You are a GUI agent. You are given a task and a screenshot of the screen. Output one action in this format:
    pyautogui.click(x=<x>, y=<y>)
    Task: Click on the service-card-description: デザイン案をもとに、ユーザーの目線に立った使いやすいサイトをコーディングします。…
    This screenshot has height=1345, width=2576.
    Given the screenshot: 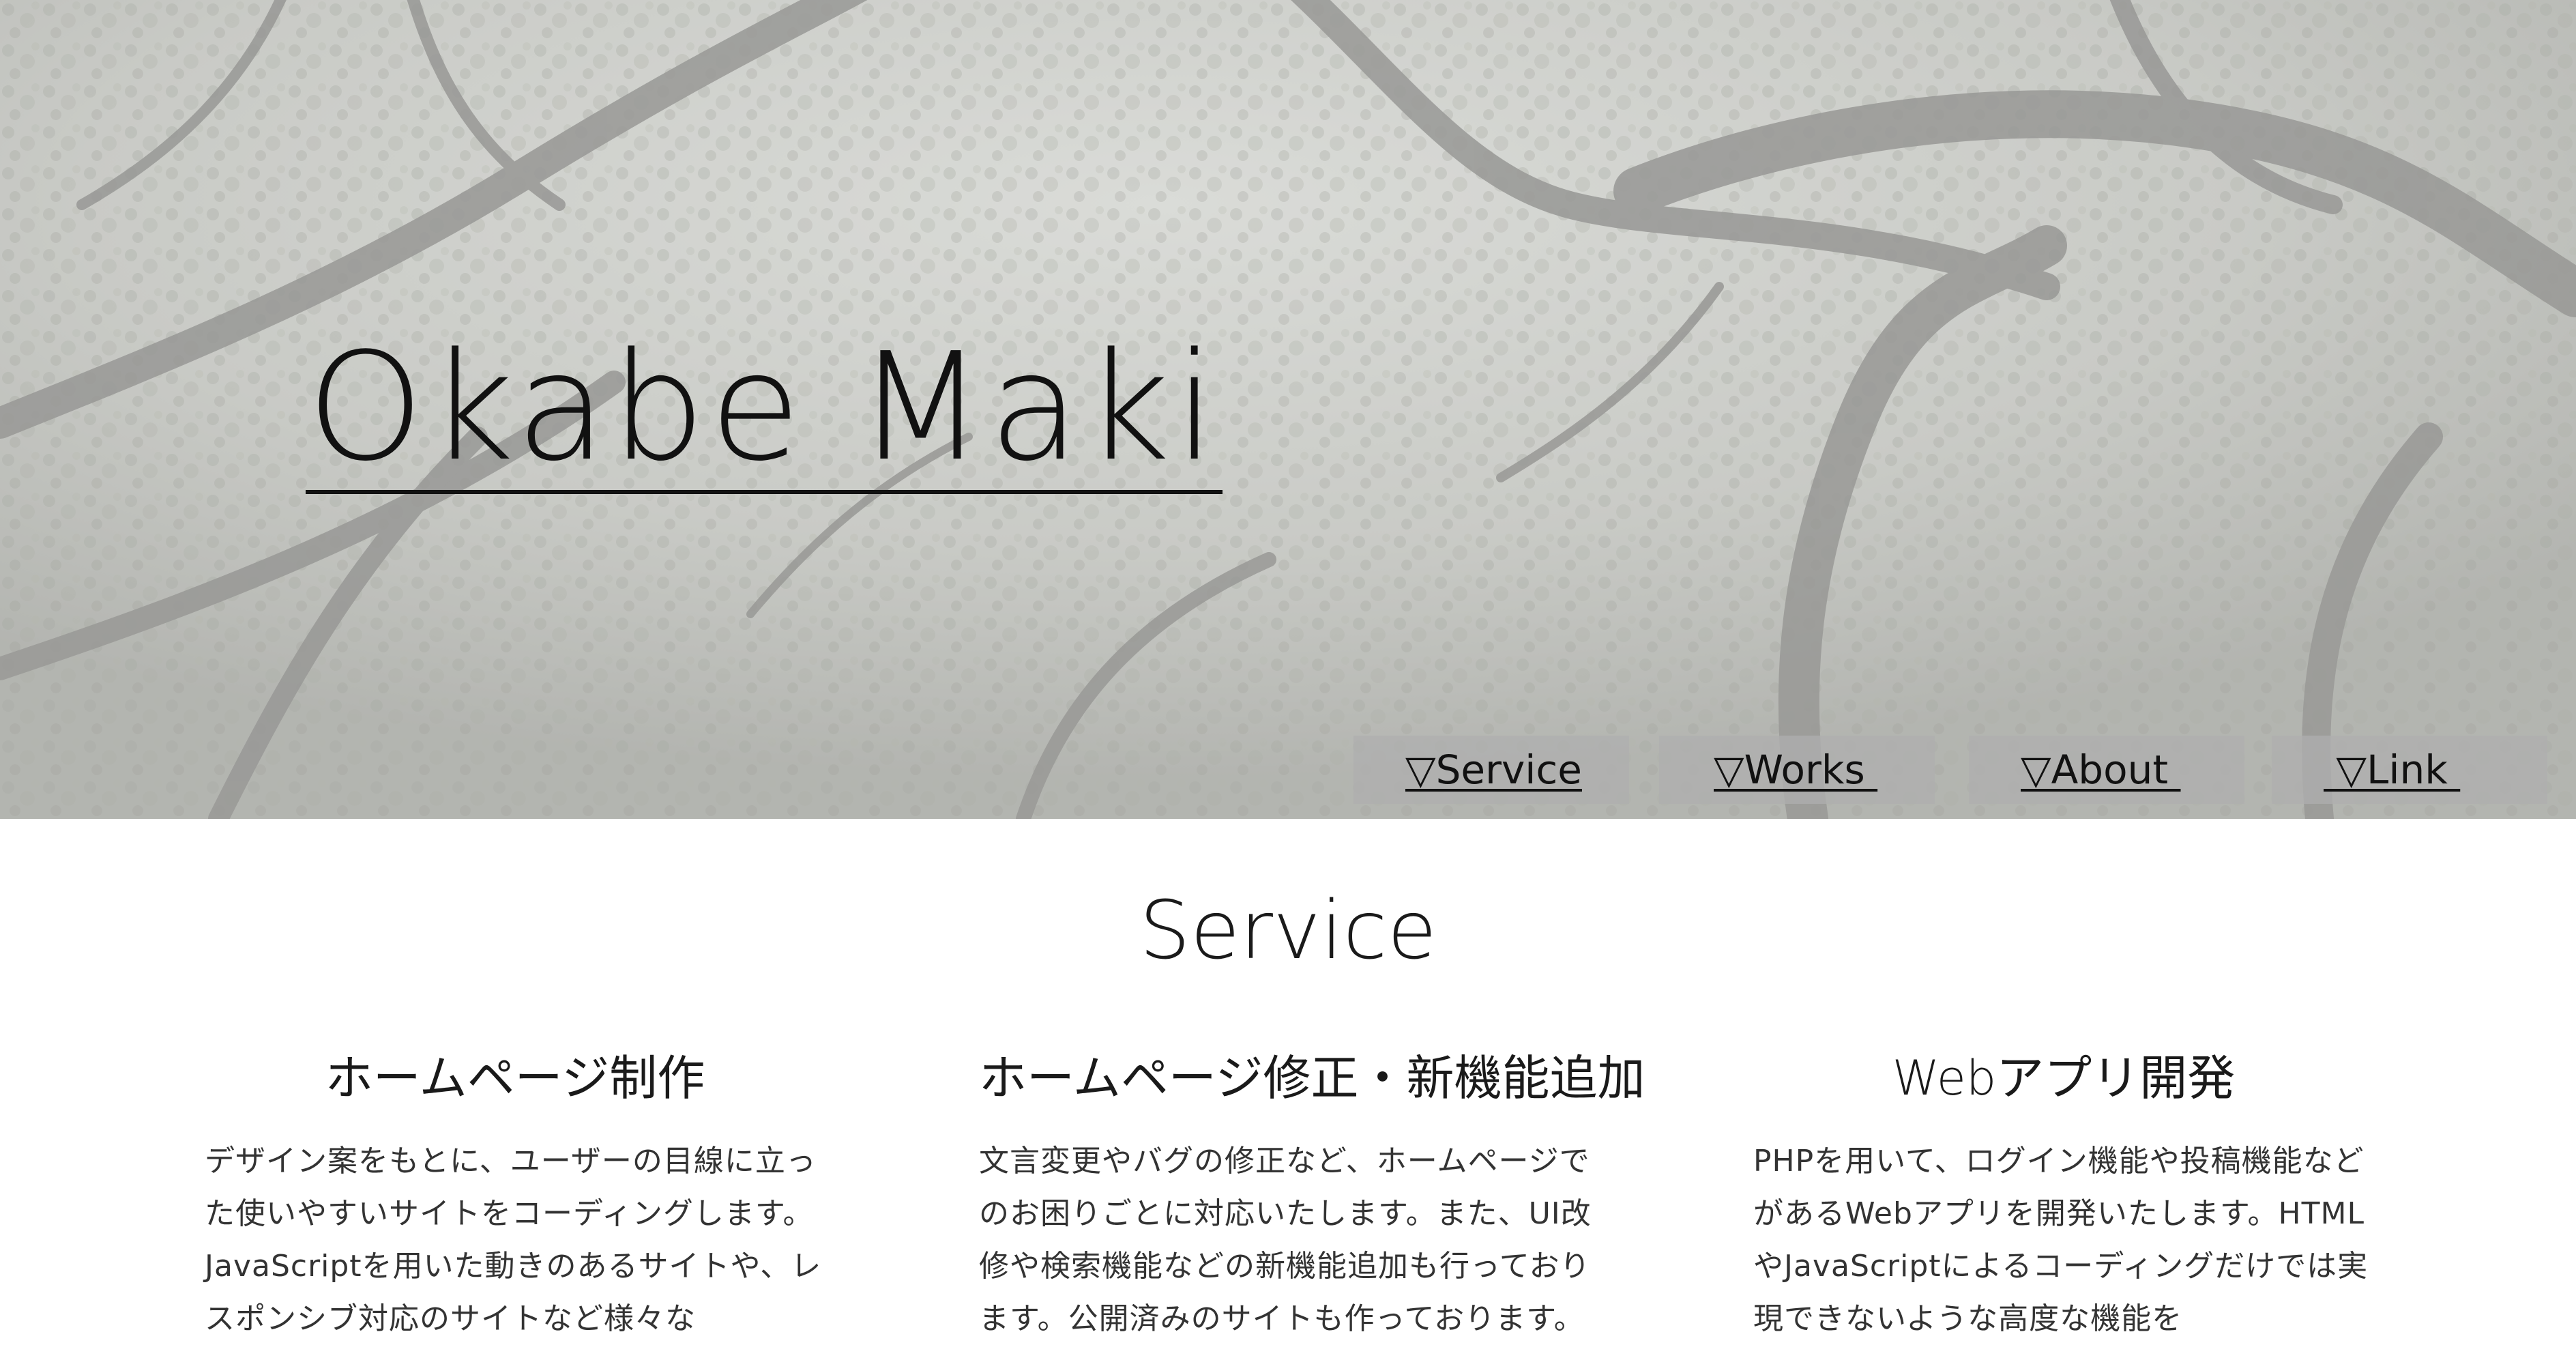 What is the action you would take?
    pyautogui.click(x=513, y=1240)
    